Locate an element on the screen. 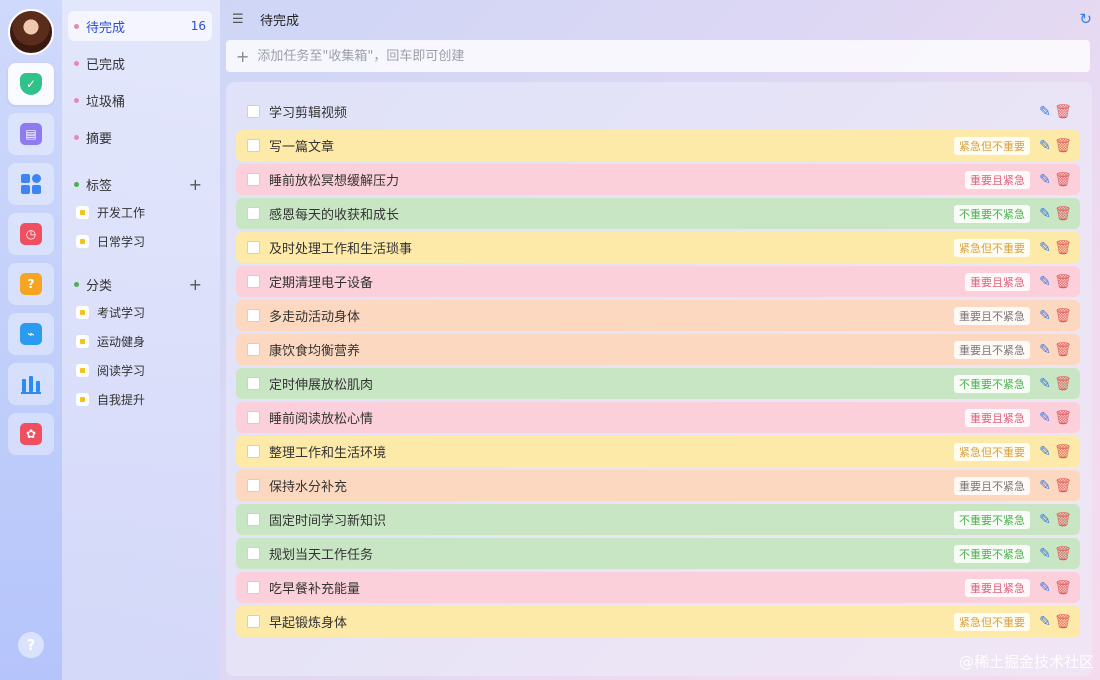  task-row: 早起锻炼身体 紧急但不重要 ✎ 🗑 is located at coordinates (658, 621).